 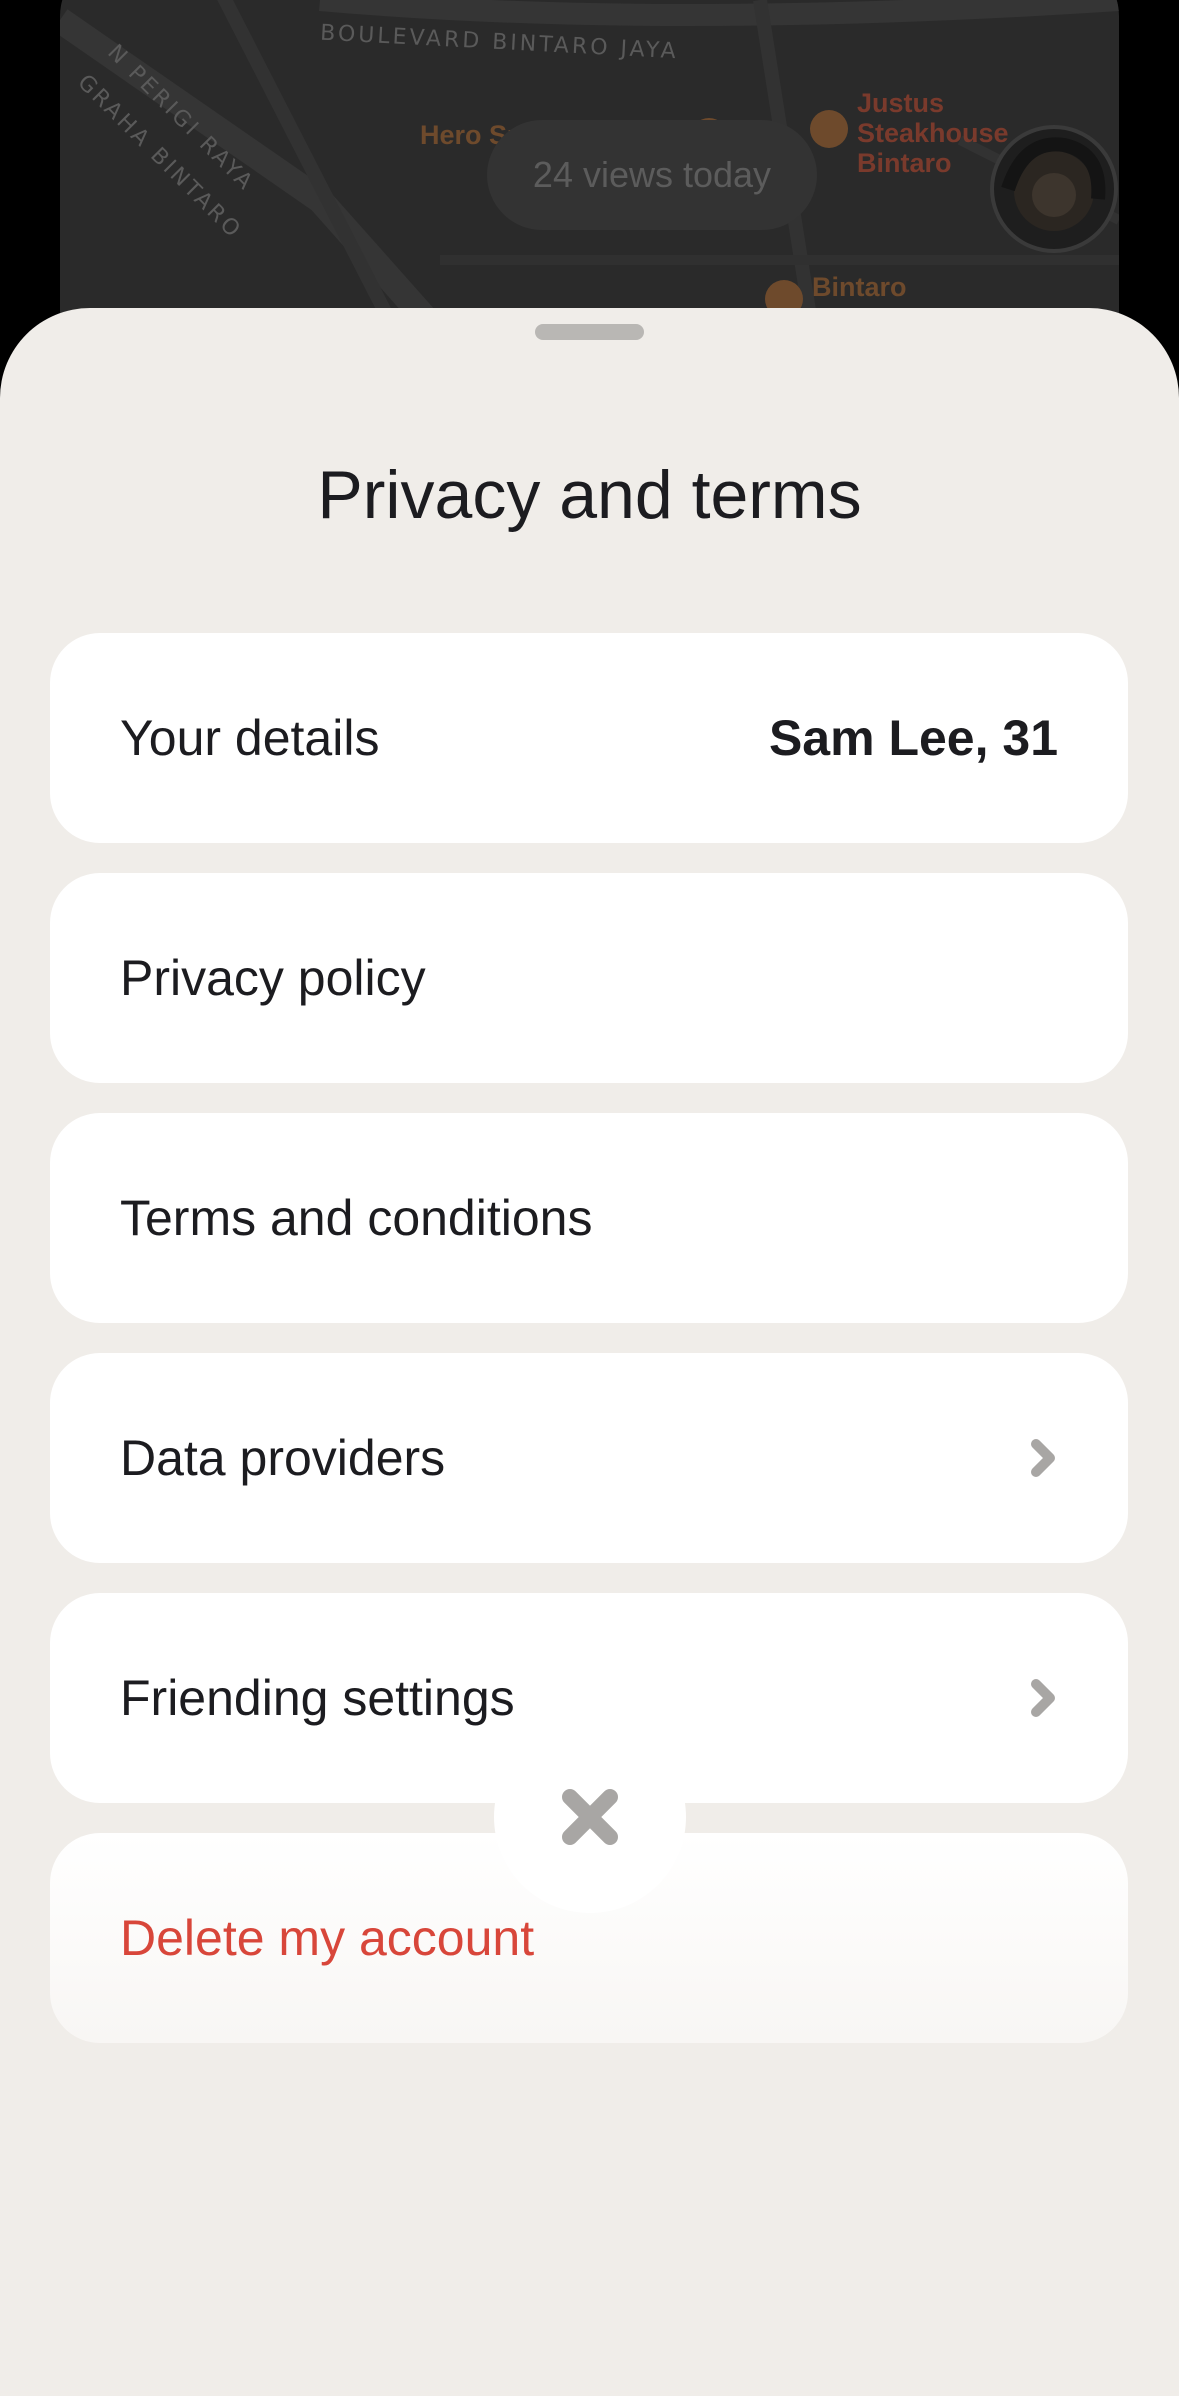 What do you see at coordinates (327, 1938) in the screenshot?
I see `row-label: Delete my account` at bounding box center [327, 1938].